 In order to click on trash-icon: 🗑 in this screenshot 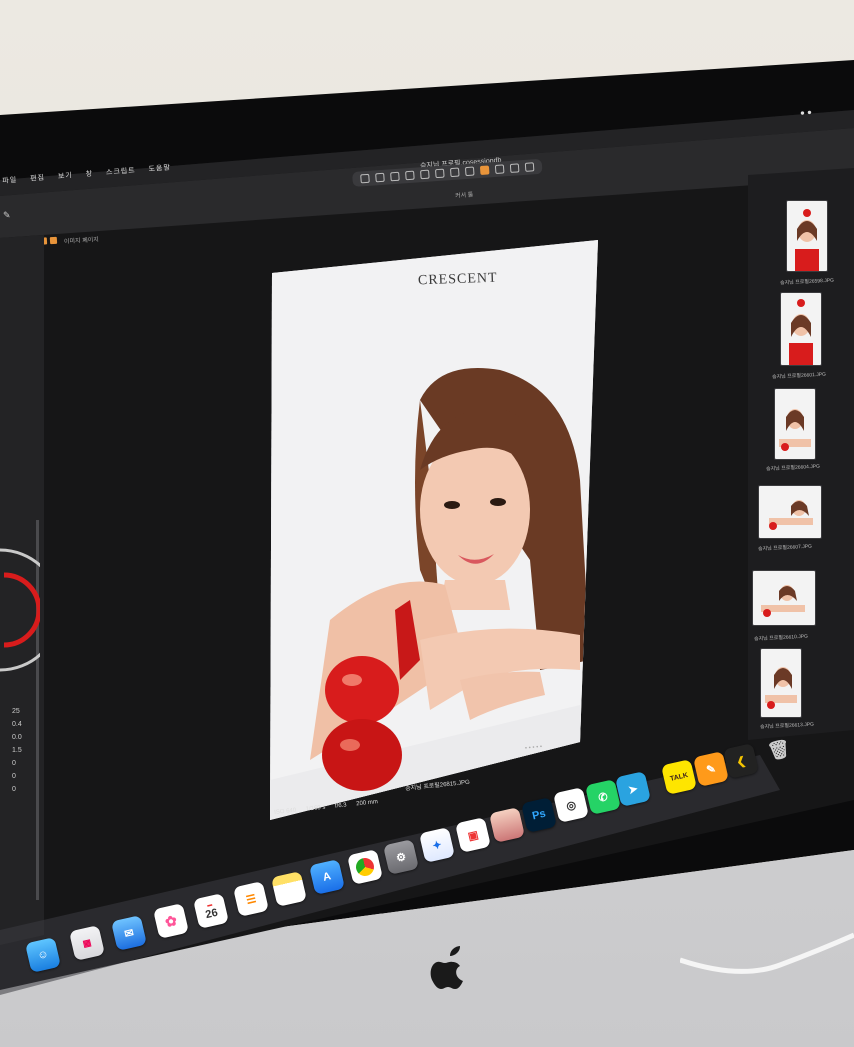, I will do `click(779, 750)`.